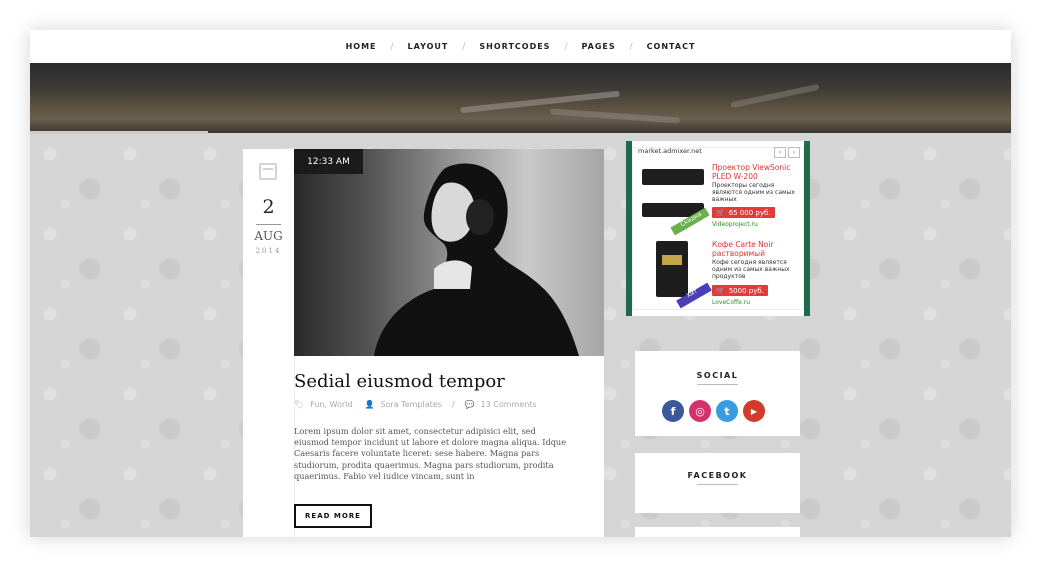  What do you see at coordinates (599, 46) in the screenshot?
I see `nav-item-pages: PAGES` at bounding box center [599, 46].